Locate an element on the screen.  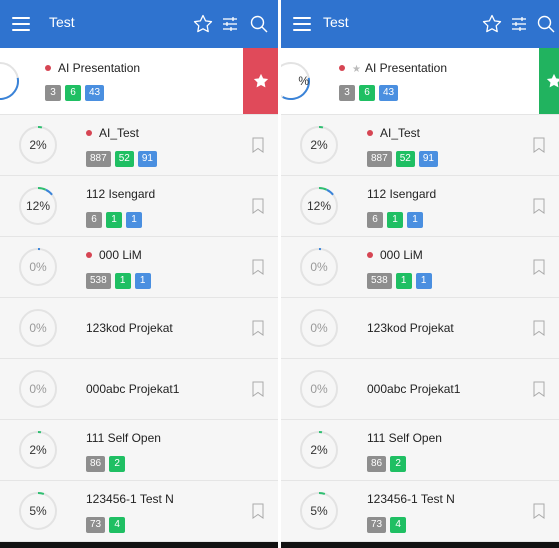
project-name: 000 LiM is located at coordinates (120, 255).